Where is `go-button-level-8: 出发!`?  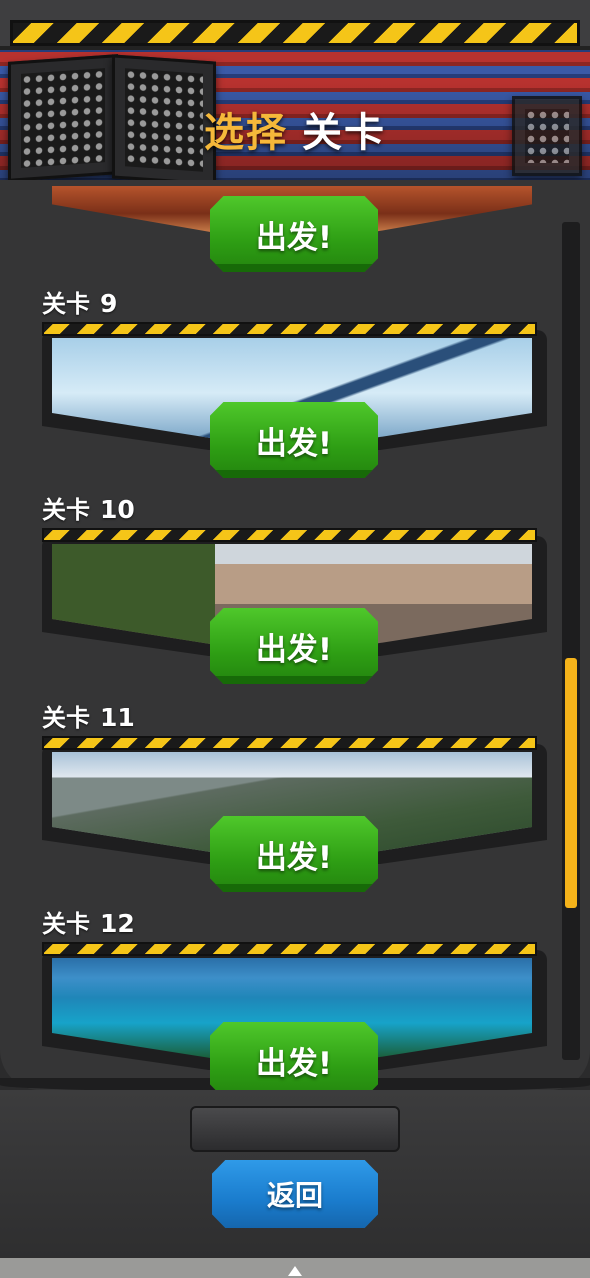
go-button-level-8: 出发! is located at coordinates (294, 234).